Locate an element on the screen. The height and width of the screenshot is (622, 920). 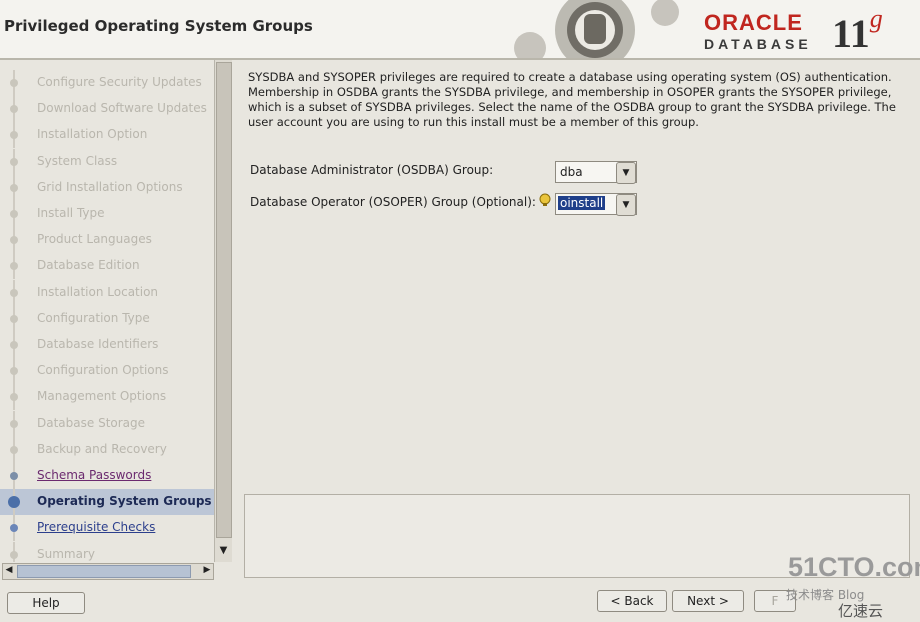
step-item: Operating System Groups is located at coordinates (107, 502).